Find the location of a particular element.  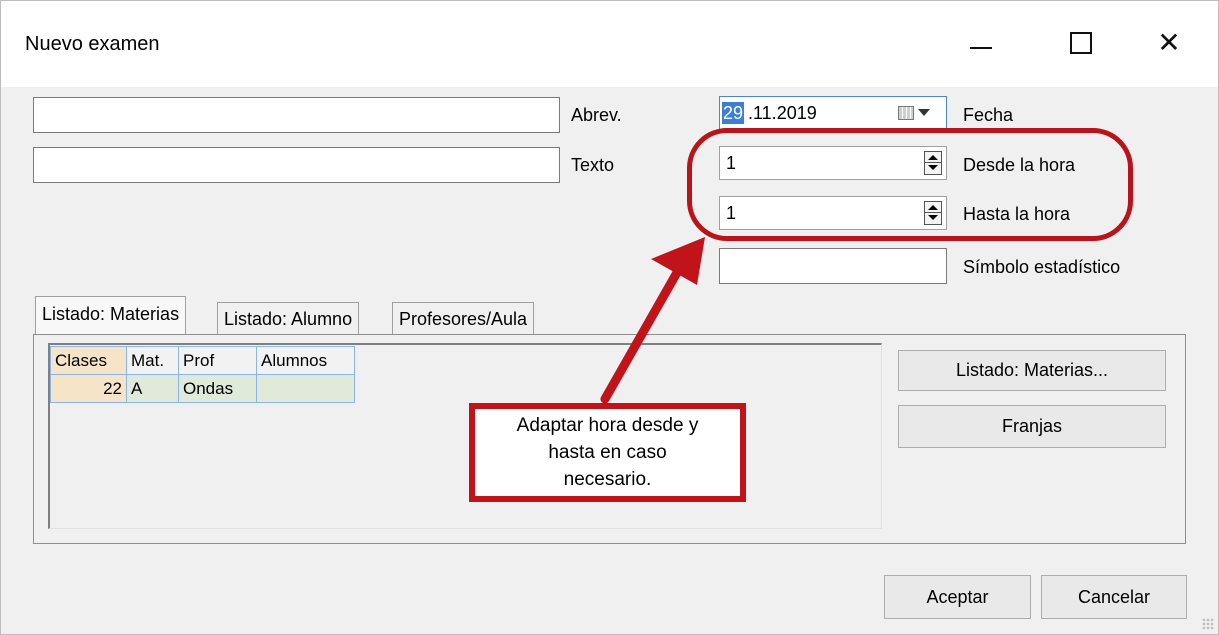

annotation-line-3: necesario. is located at coordinates (607, 479).